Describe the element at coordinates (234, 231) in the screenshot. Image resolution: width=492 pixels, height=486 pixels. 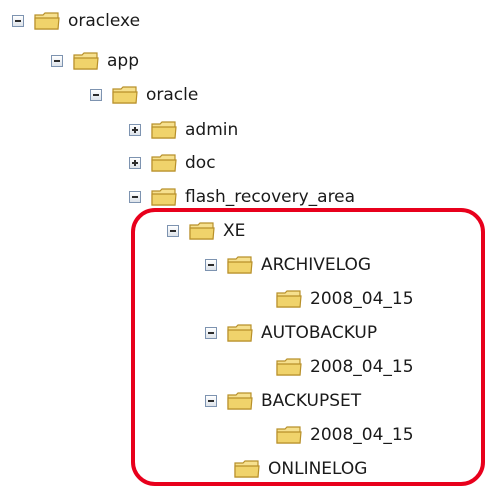
I see `tree-node-label: XE` at that location.